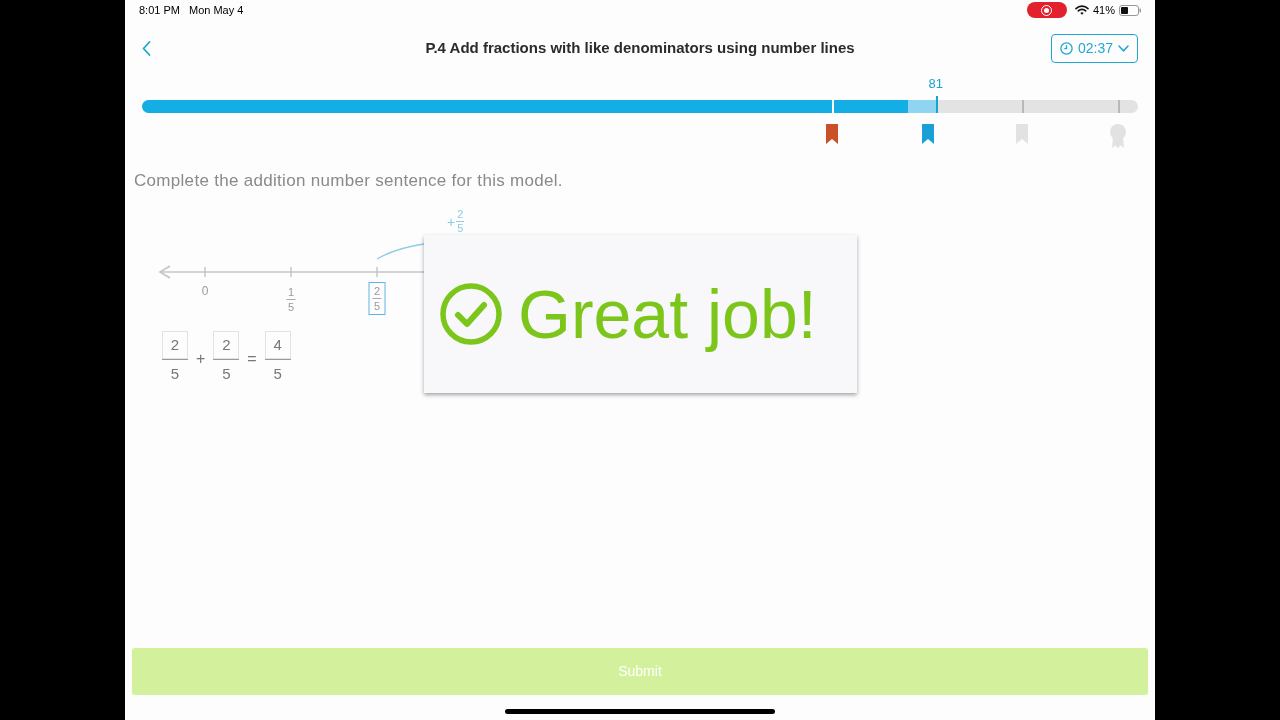 Image resolution: width=1280 pixels, height=720 pixels. What do you see at coordinates (252, 359) in the screenshot?
I see `math-operator: =` at bounding box center [252, 359].